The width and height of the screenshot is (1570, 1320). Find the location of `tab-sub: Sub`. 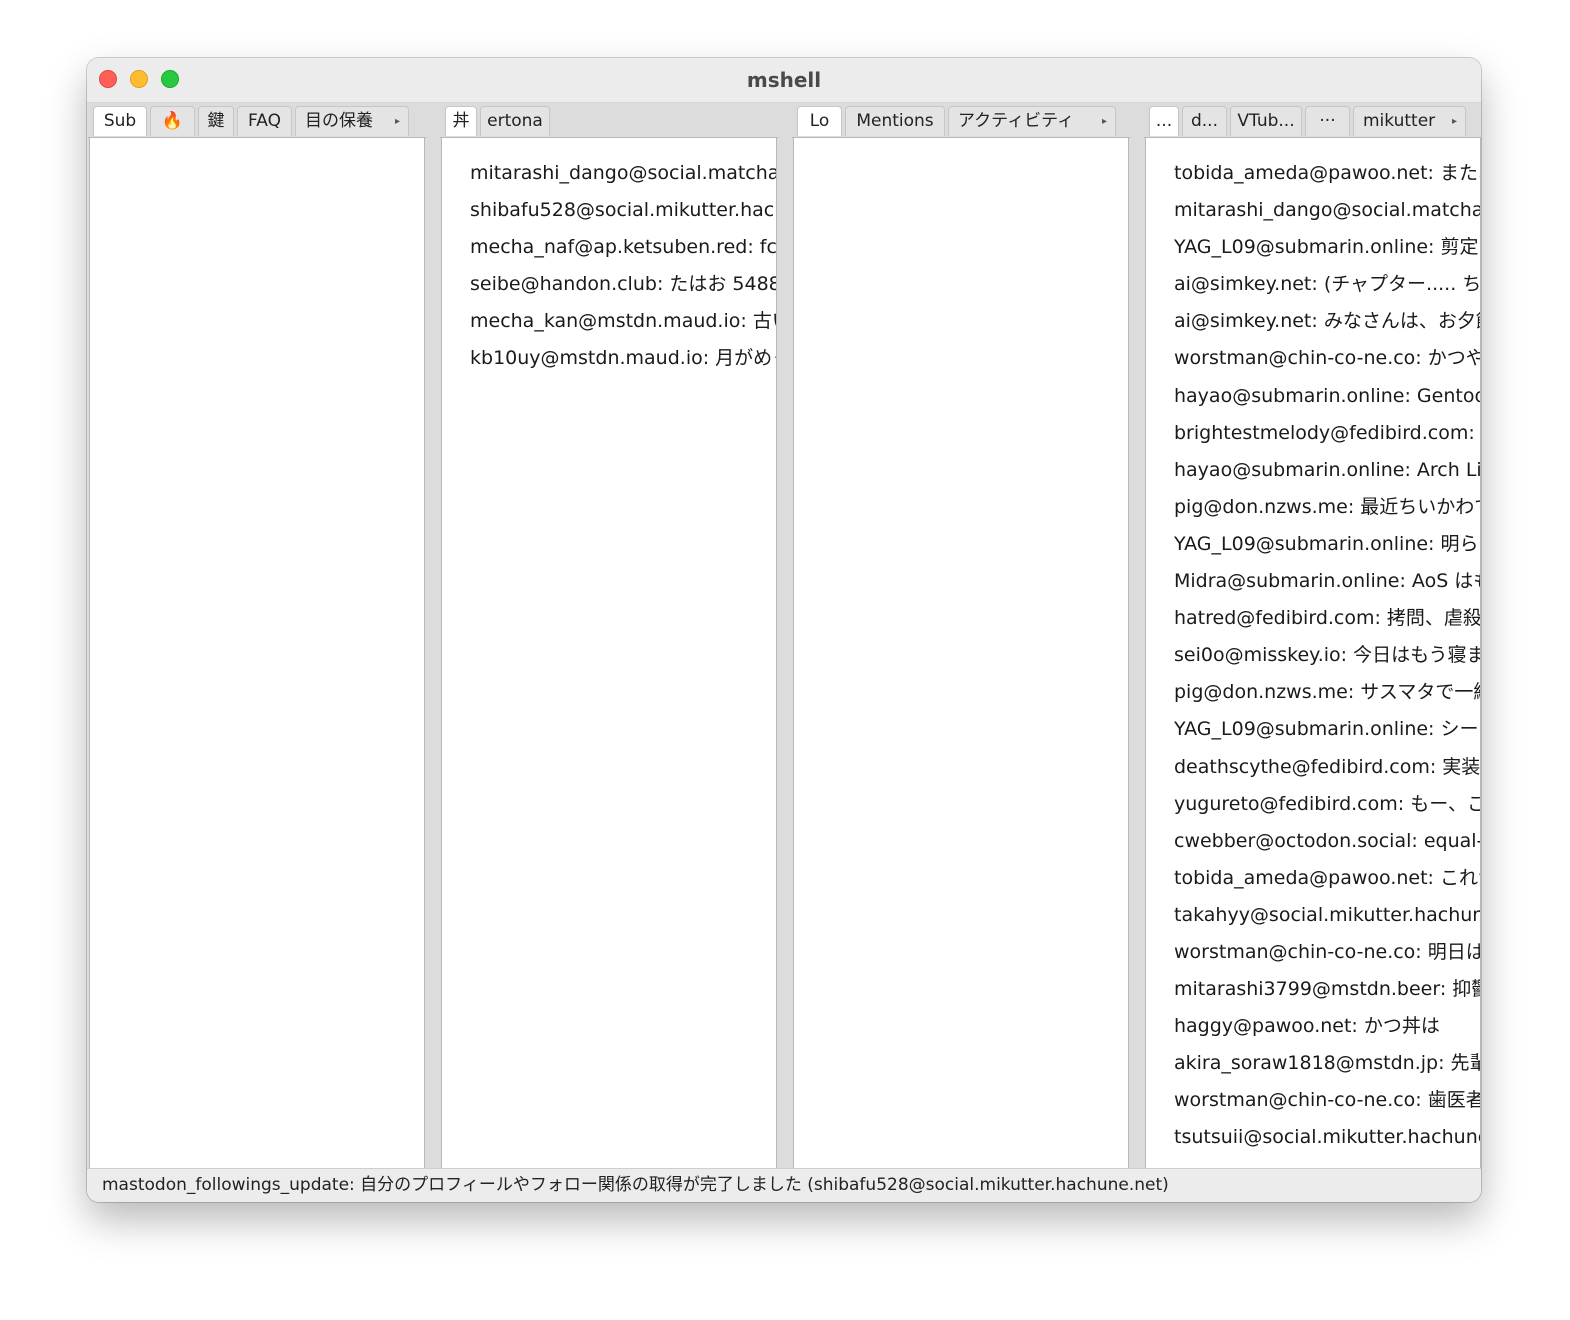

tab-sub: Sub is located at coordinates (120, 121).